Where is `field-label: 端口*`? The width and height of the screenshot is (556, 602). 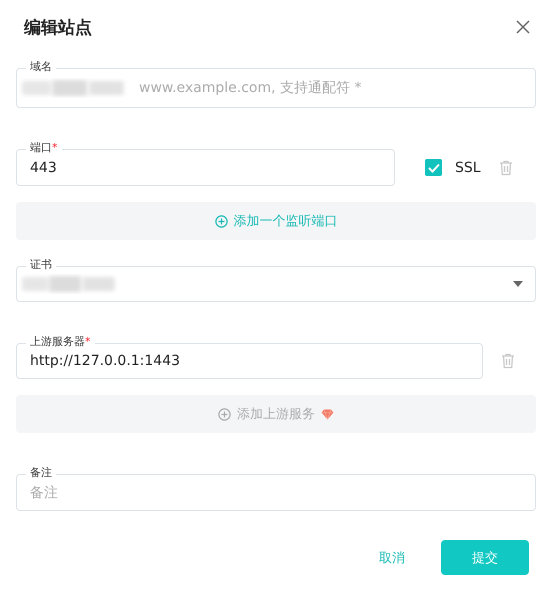
field-label: 端口* is located at coordinates (44, 147).